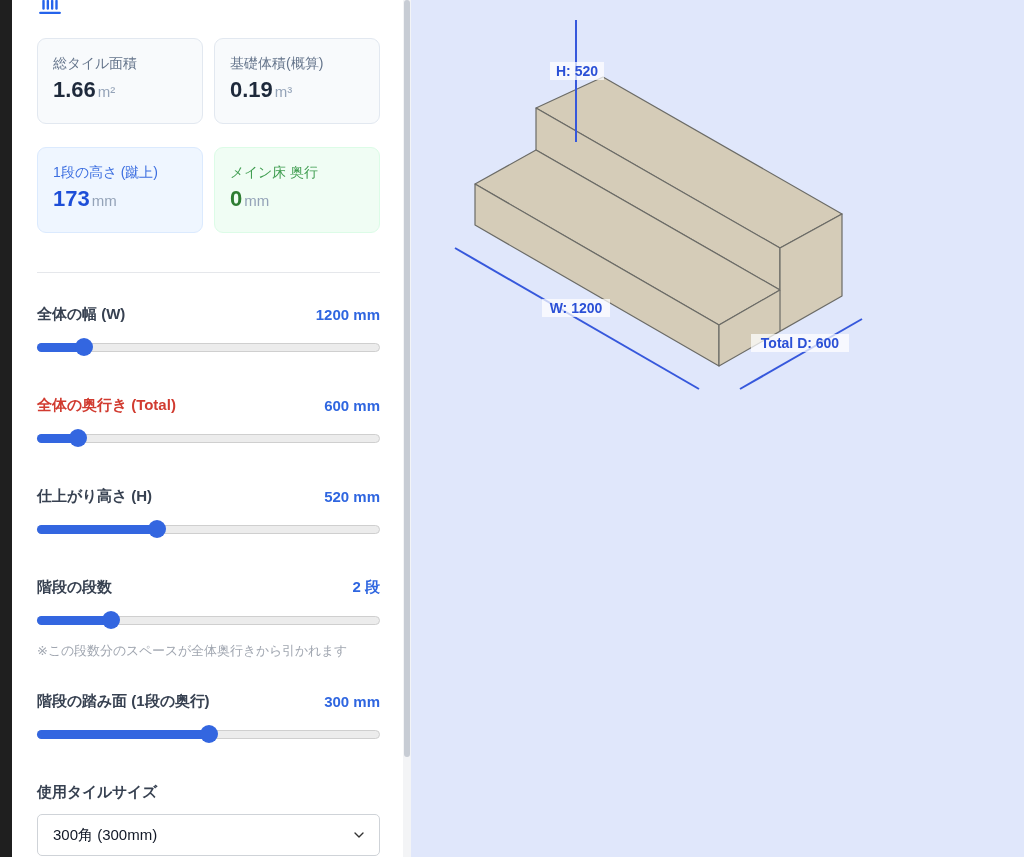  I want to click on slider-label: 全体の幅 (W), so click(81, 314).